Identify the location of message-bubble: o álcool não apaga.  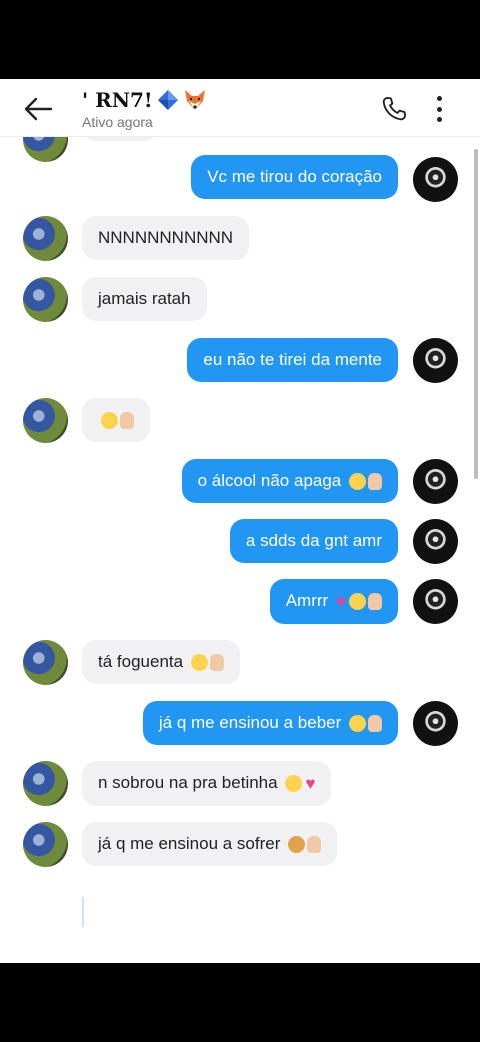
(289, 481).